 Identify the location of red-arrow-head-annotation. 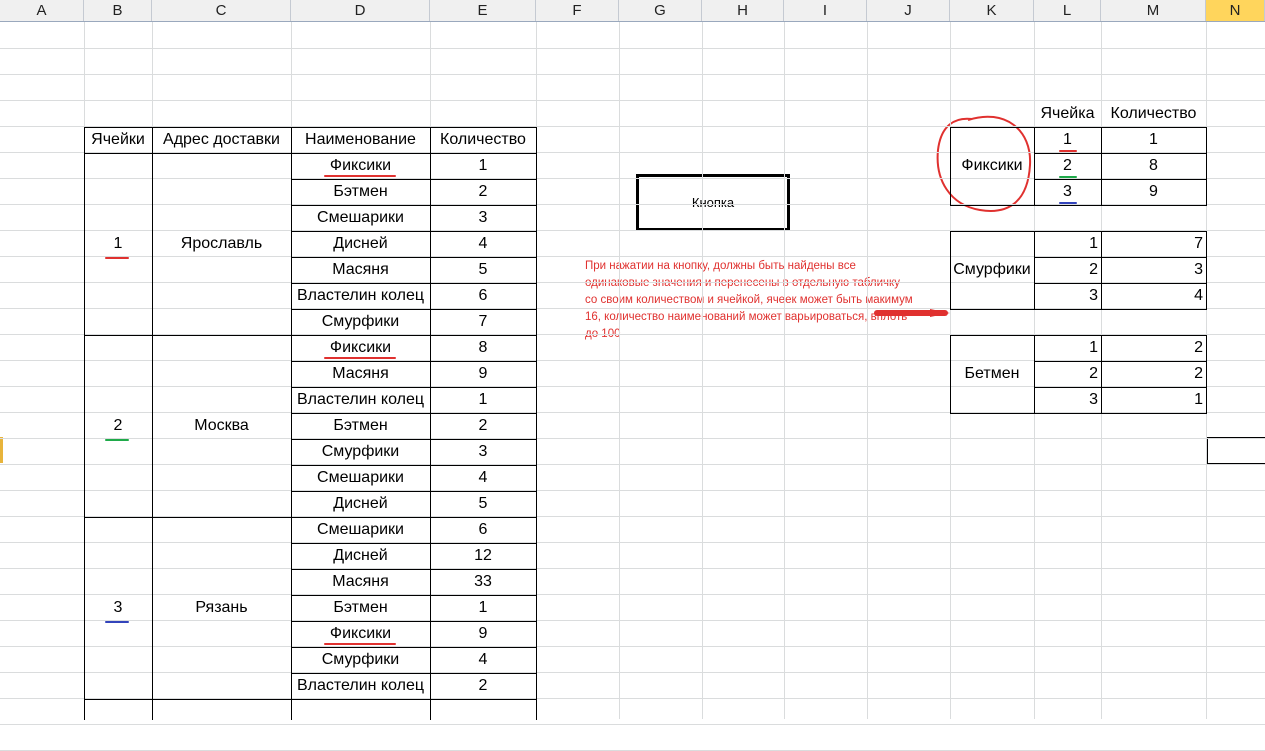
(940, 313).